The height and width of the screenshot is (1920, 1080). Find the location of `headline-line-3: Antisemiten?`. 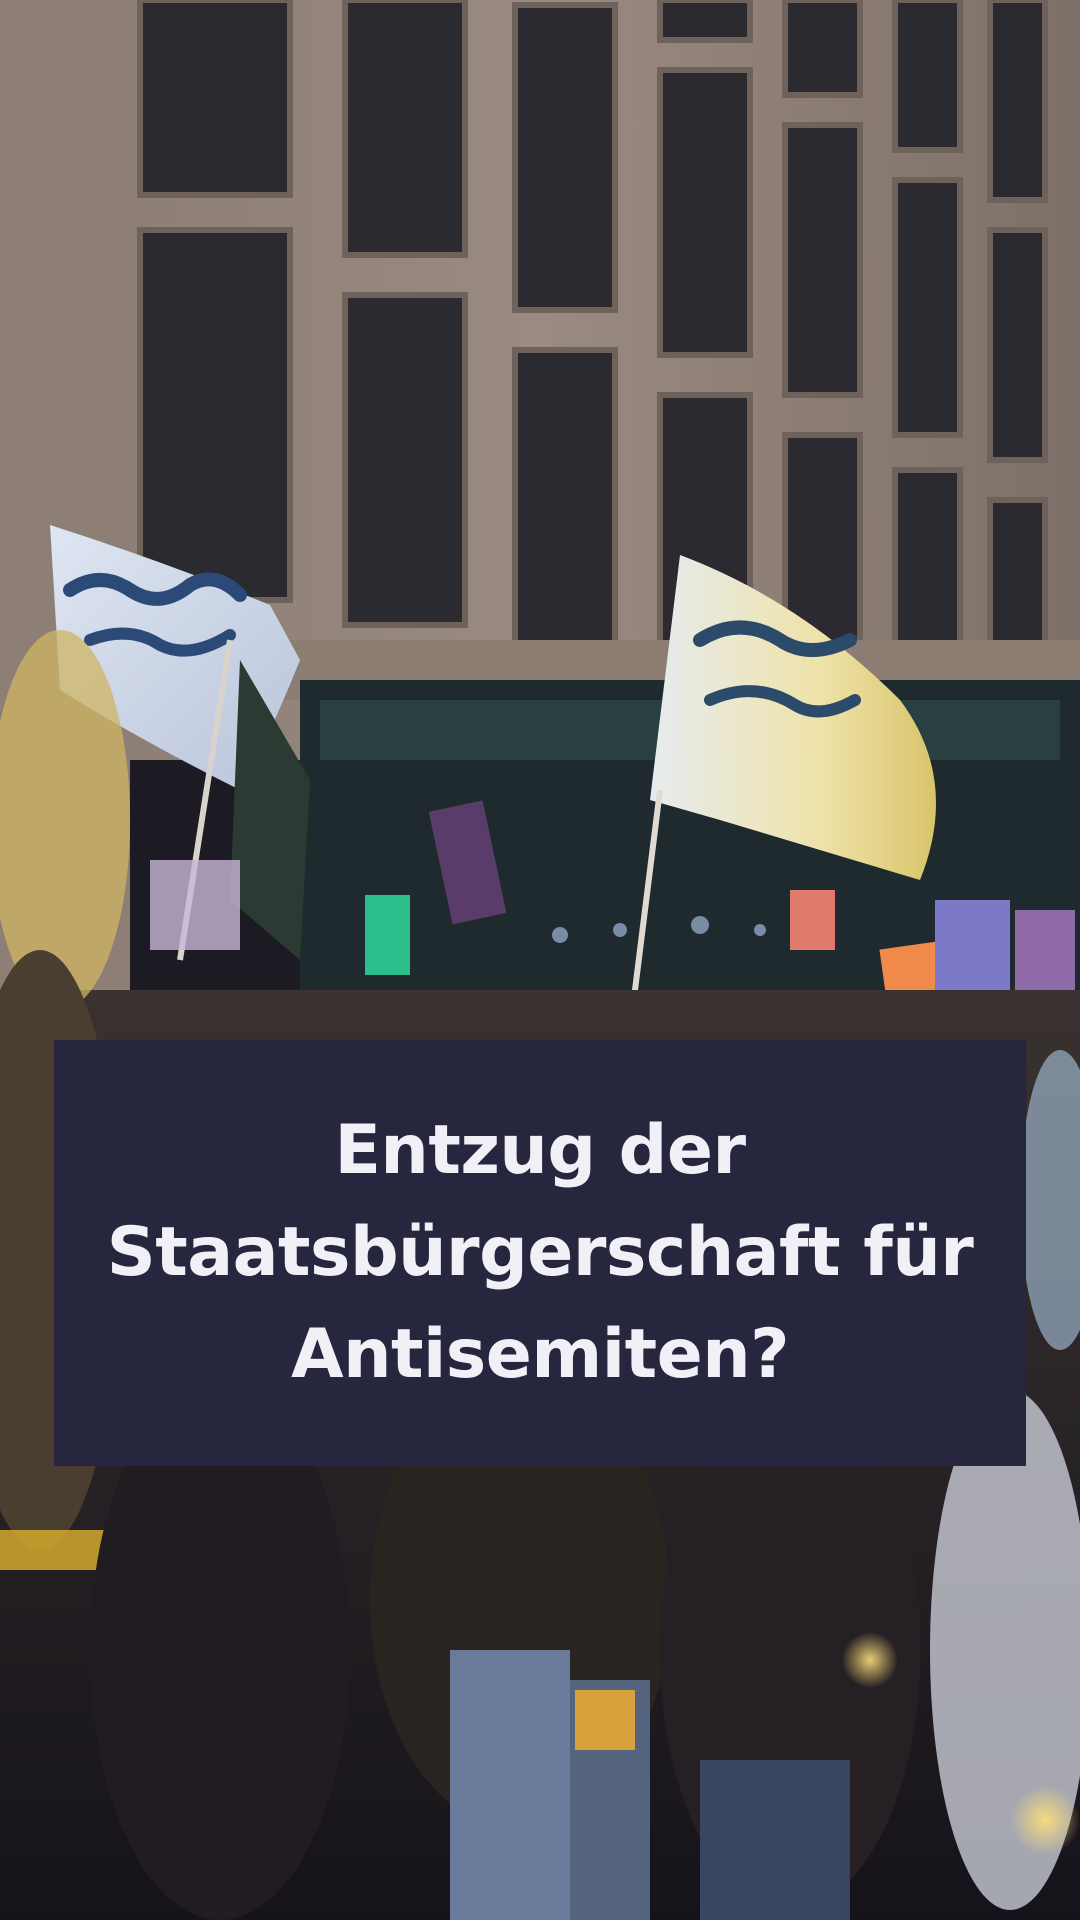

headline-line-3: Antisemiten? is located at coordinates (540, 1354).